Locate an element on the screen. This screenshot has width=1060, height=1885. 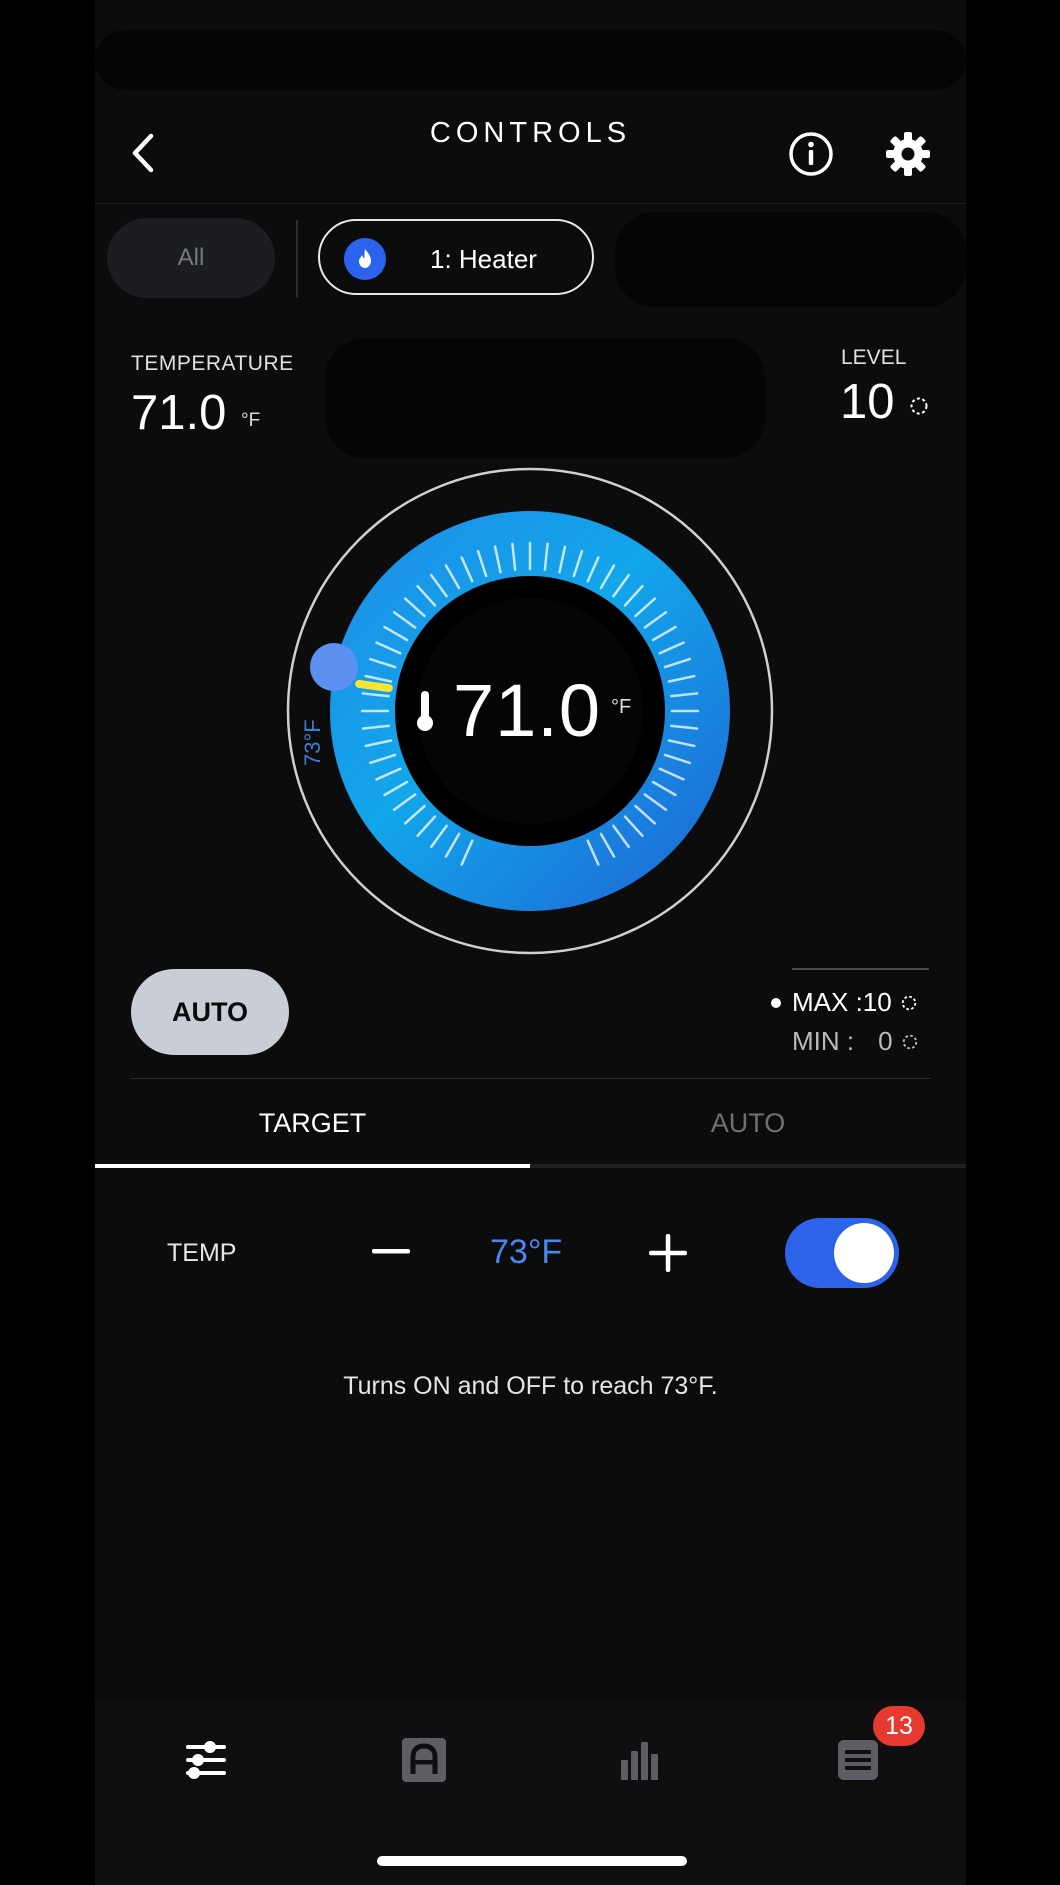
target-description: Turns ON and OFF to reach 73°F. is located at coordinates (530, 1386).